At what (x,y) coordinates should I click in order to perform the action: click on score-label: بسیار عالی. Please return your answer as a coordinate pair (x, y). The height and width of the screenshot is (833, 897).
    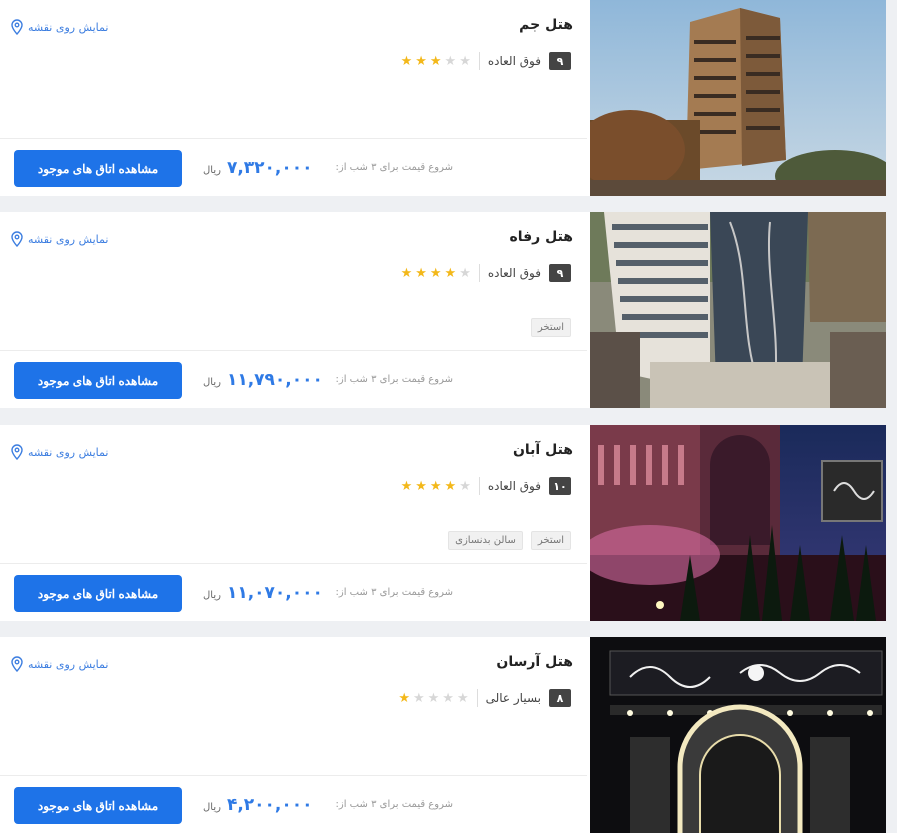
    Looking at the image, I should click on (513, 698).